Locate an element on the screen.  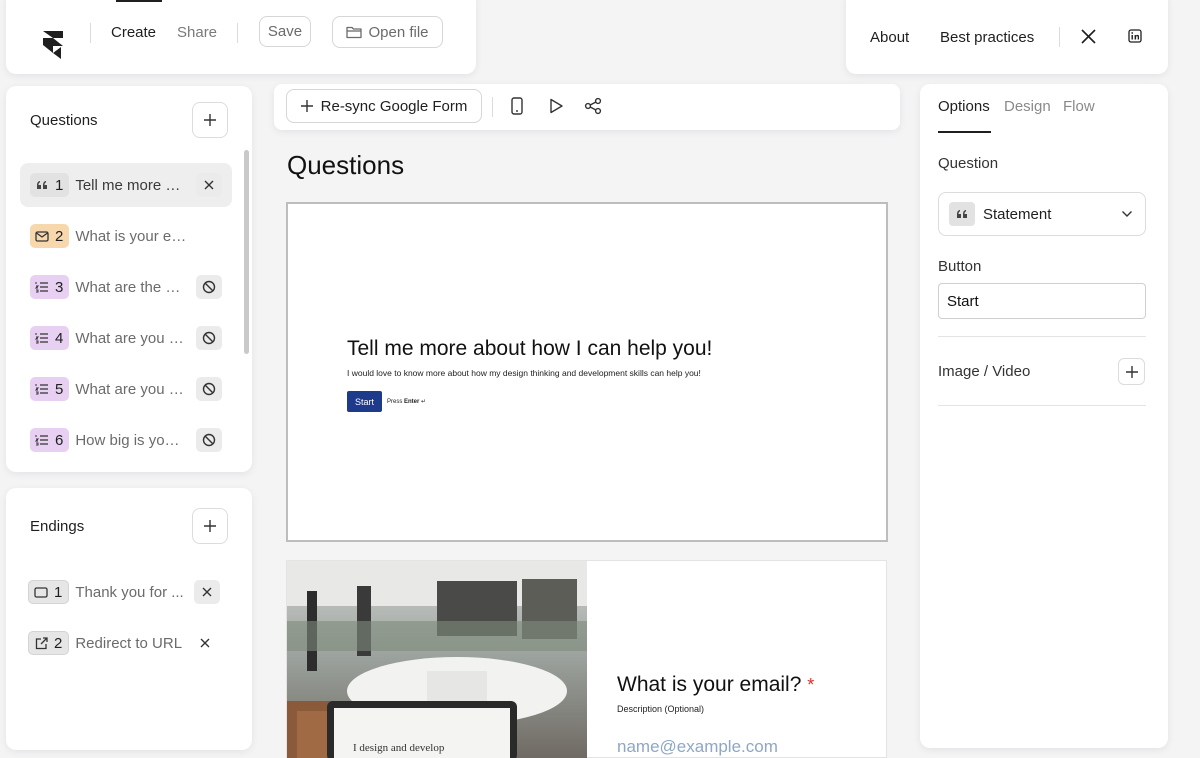
add-media-button is located at coordinates (1131, 371).